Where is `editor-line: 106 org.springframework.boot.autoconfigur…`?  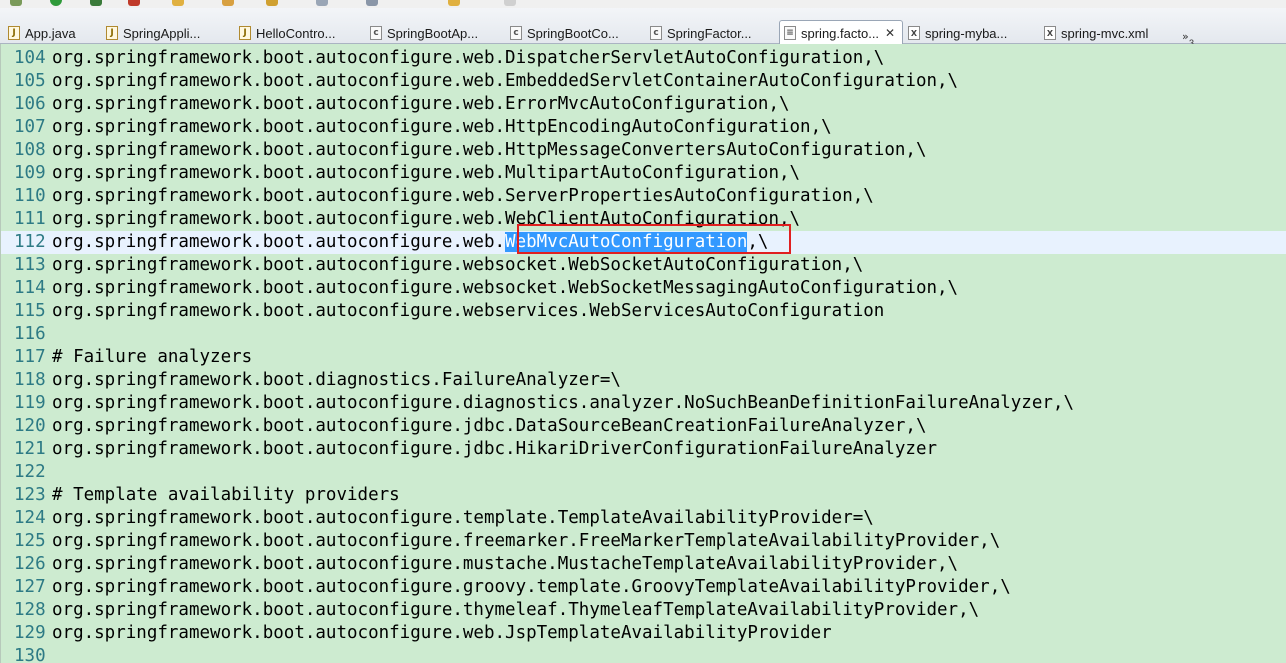
editor-line: 106 org.springframework.boot.autoconfigur… is located at coordinates (643, 104).